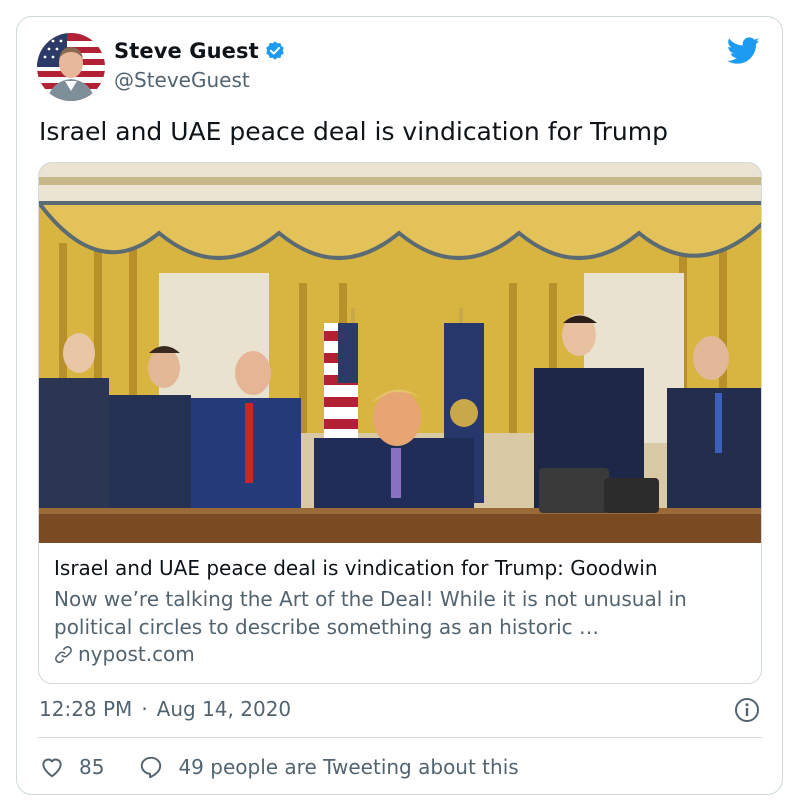  Describe the element at coordinates (63, 654) in the screenshot. I see `link-icon` at that location.